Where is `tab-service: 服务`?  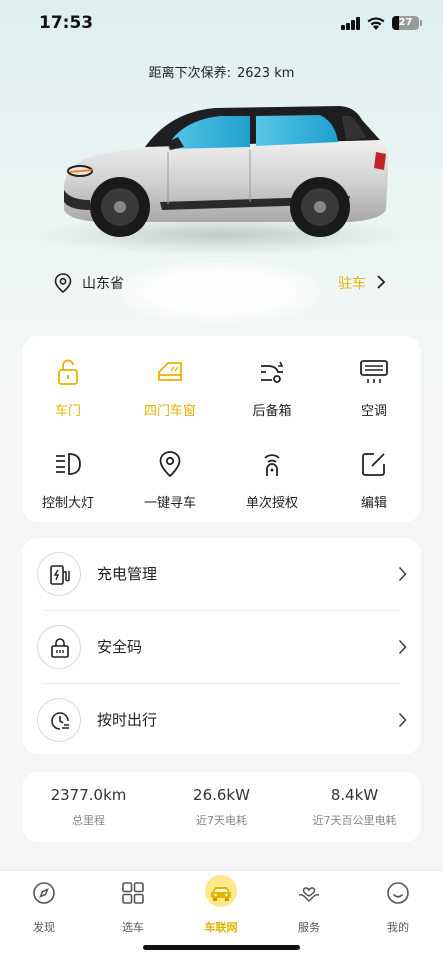
tab-service: 服务 is located at coordinates (309, 909).